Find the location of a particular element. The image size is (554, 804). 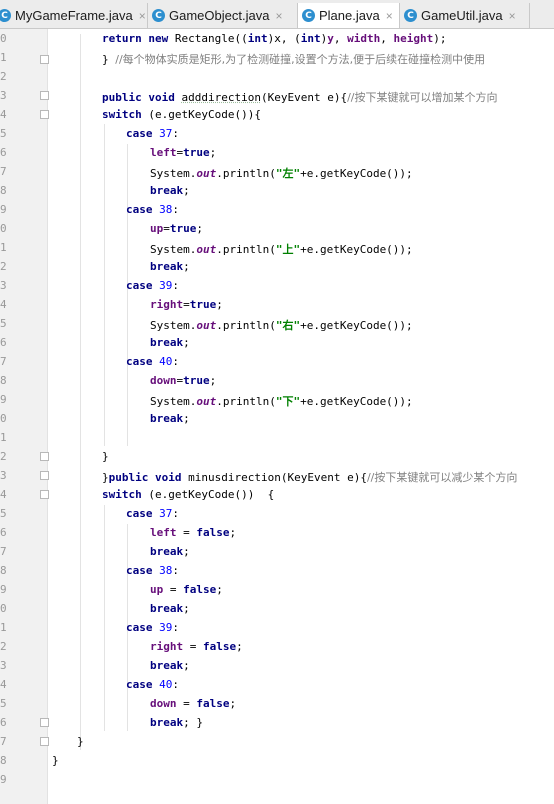

tab-gameutil: C GameUtil.java × is located at coordinates (465, 15).